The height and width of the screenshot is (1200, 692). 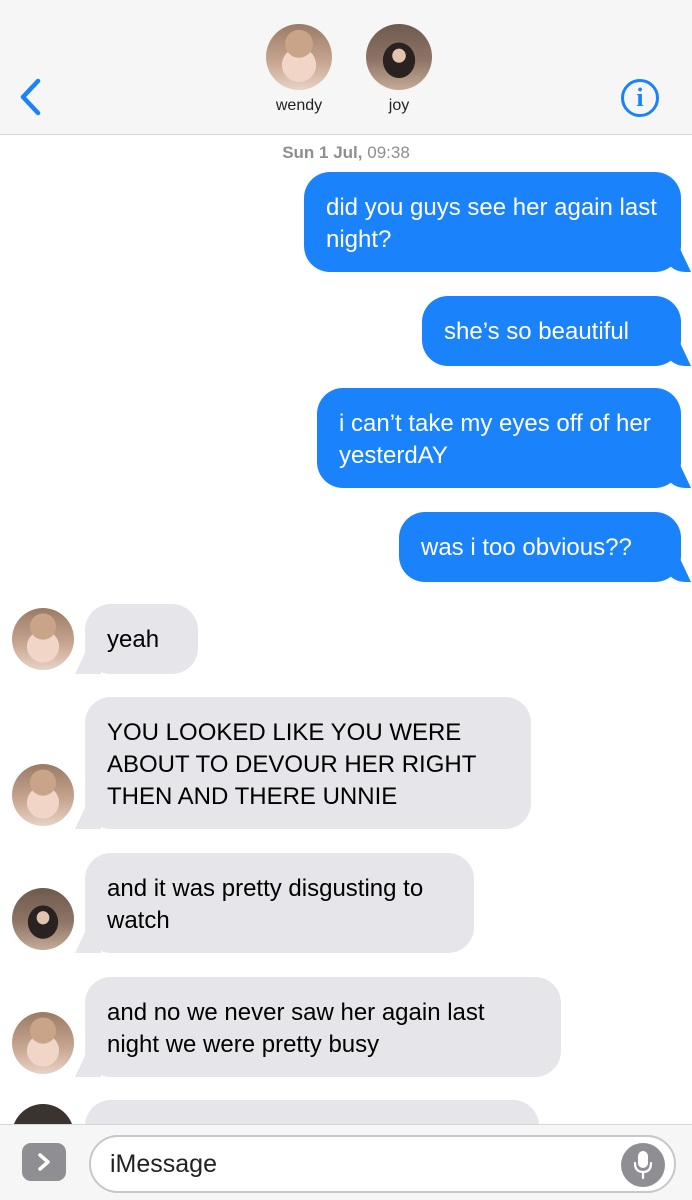 I want to click on contact-wendy: wendy, so click(x=299, y=69).